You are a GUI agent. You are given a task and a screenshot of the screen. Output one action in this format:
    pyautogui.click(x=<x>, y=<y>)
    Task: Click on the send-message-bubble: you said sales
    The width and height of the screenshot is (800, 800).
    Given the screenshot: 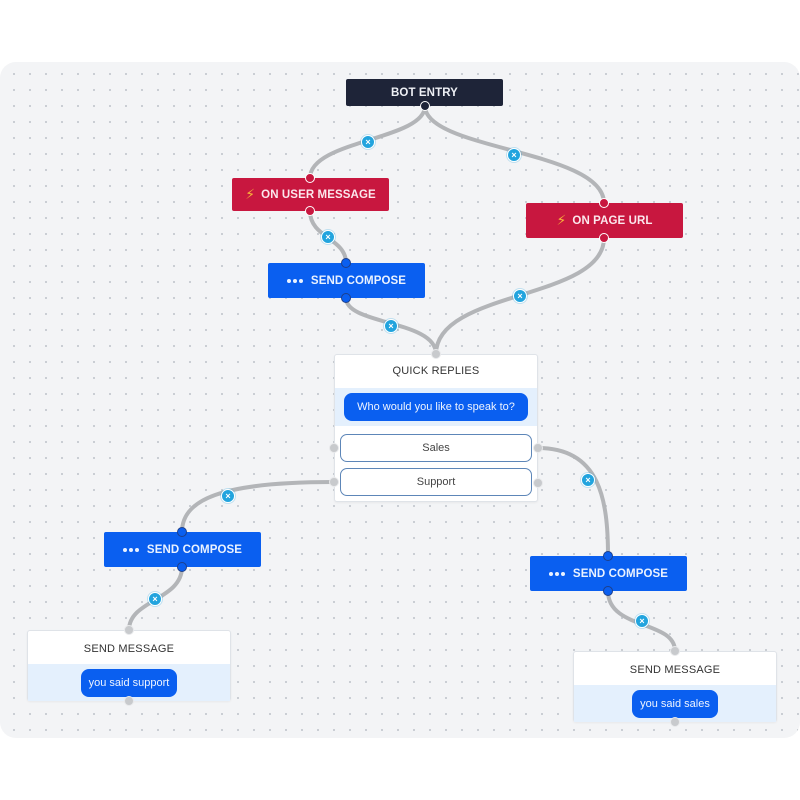 What is the action you would take?
    pyautogui.click(x=675, y=703)
    